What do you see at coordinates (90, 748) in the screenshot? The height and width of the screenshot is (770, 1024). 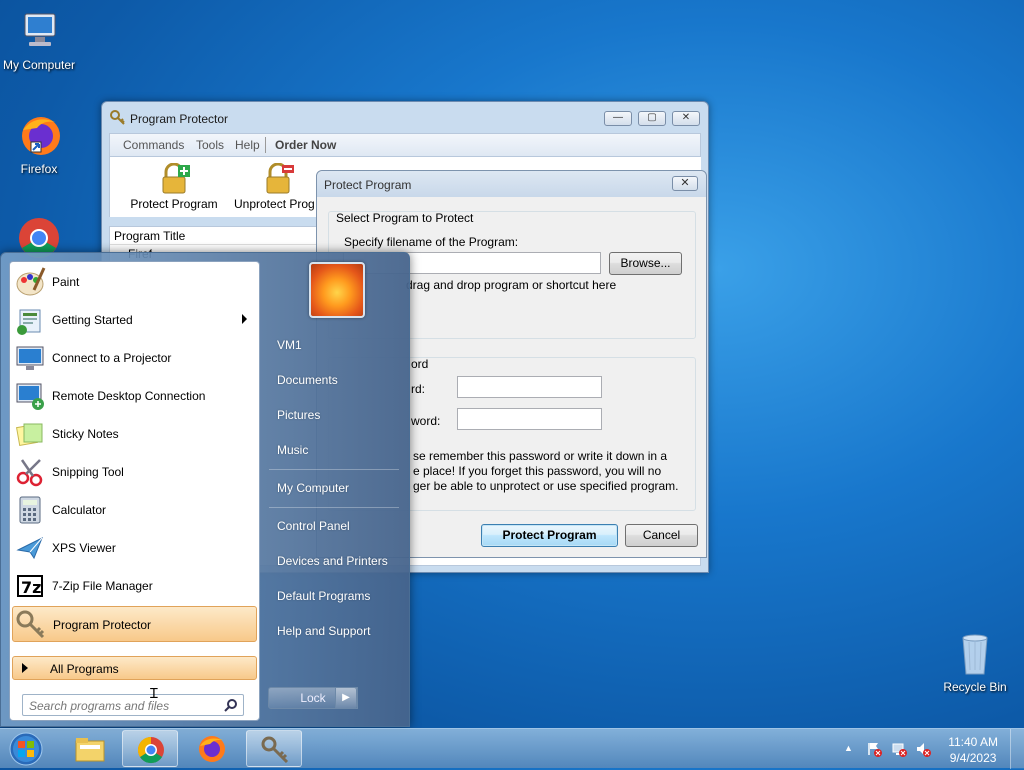 I see `taskbar-file-explorer` at bounding box center [90, 748].